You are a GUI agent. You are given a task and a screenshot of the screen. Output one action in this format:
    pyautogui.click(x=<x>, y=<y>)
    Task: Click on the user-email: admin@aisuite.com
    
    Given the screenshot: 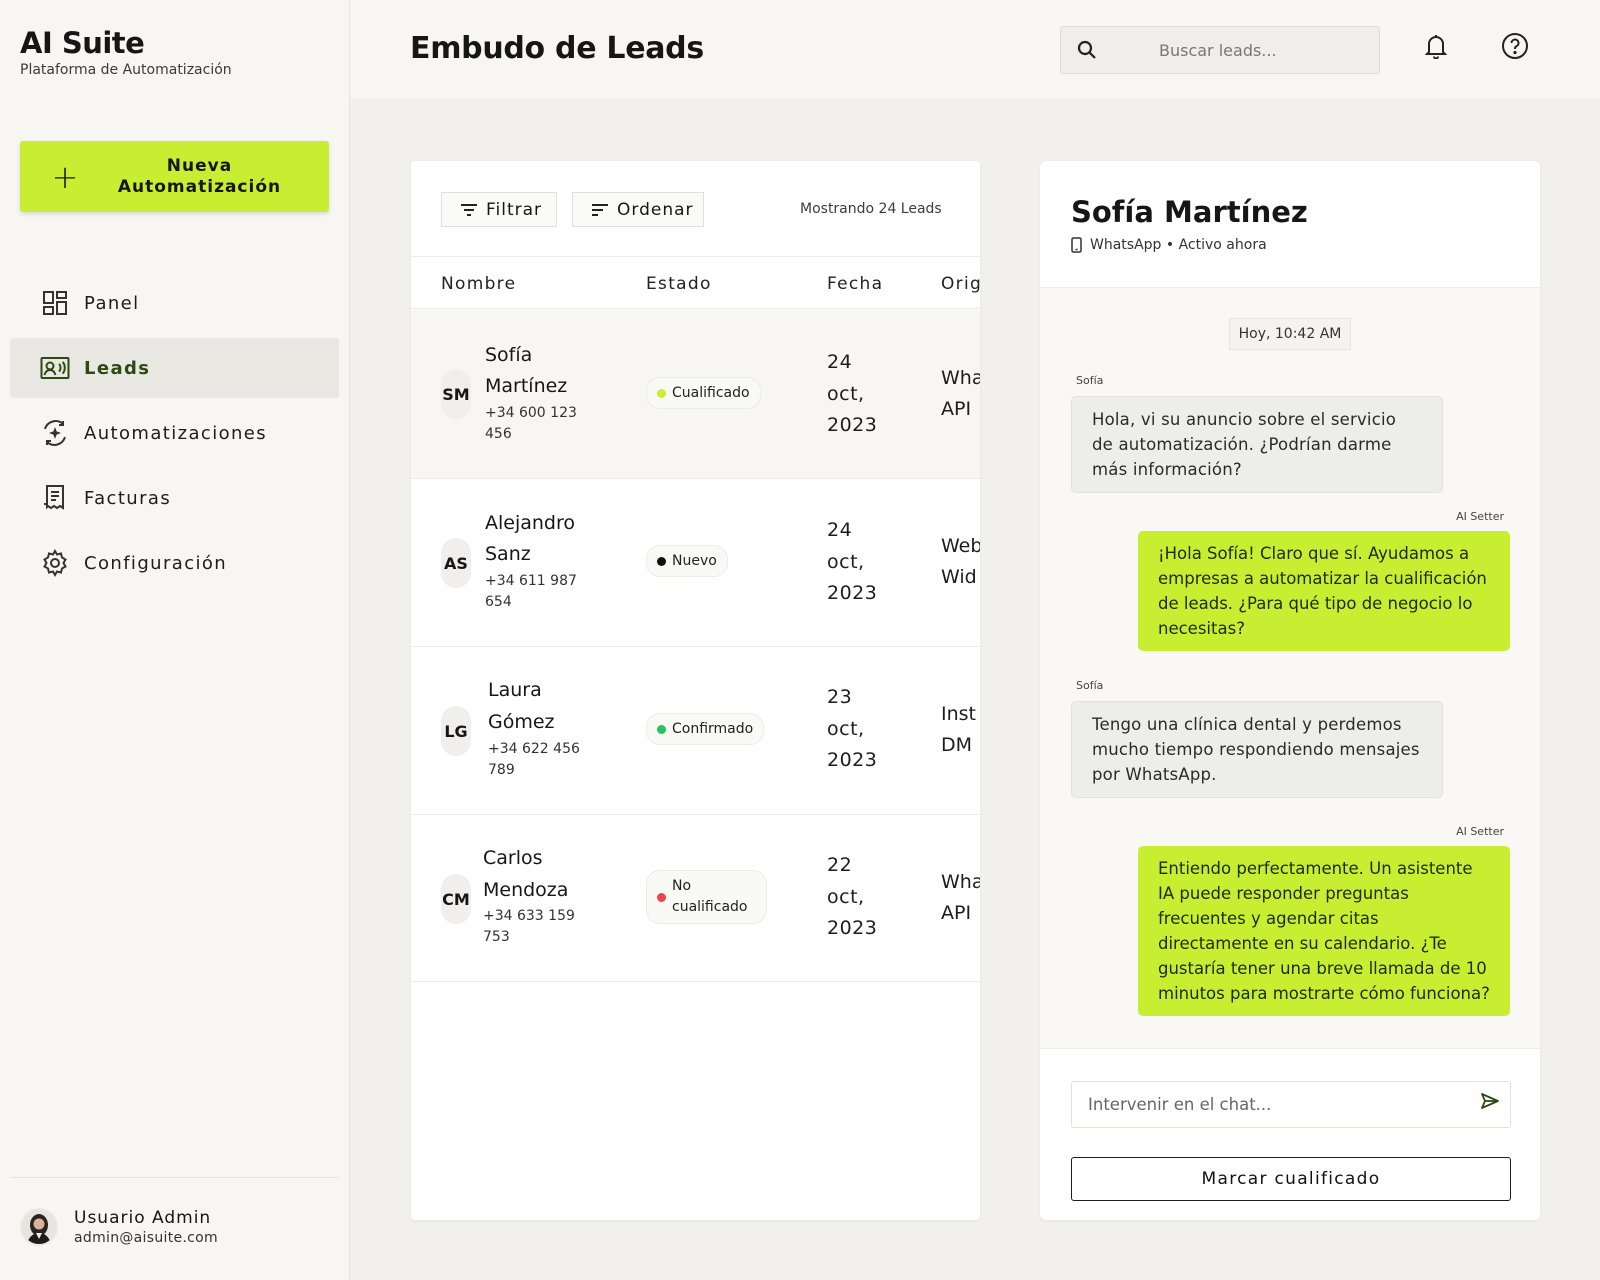 What is the action you would take?
    pyautogui.click(x=146, y=1238)
    